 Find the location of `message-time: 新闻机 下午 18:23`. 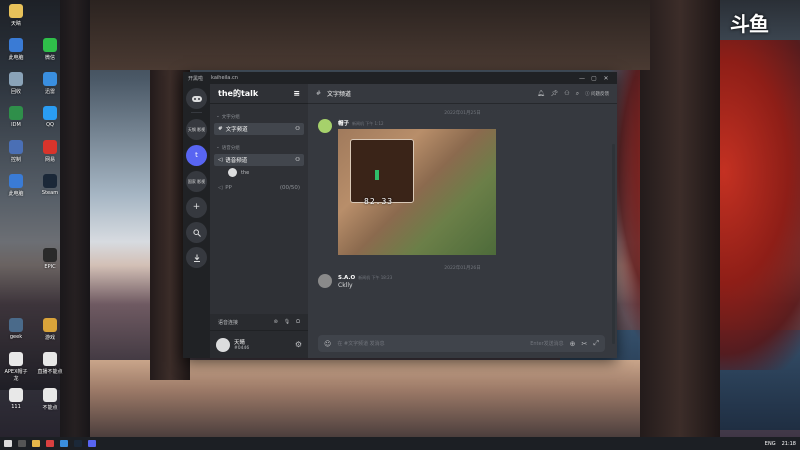

message-time: 新闻机 下午 18:23 is located at coordinates (375, 277).